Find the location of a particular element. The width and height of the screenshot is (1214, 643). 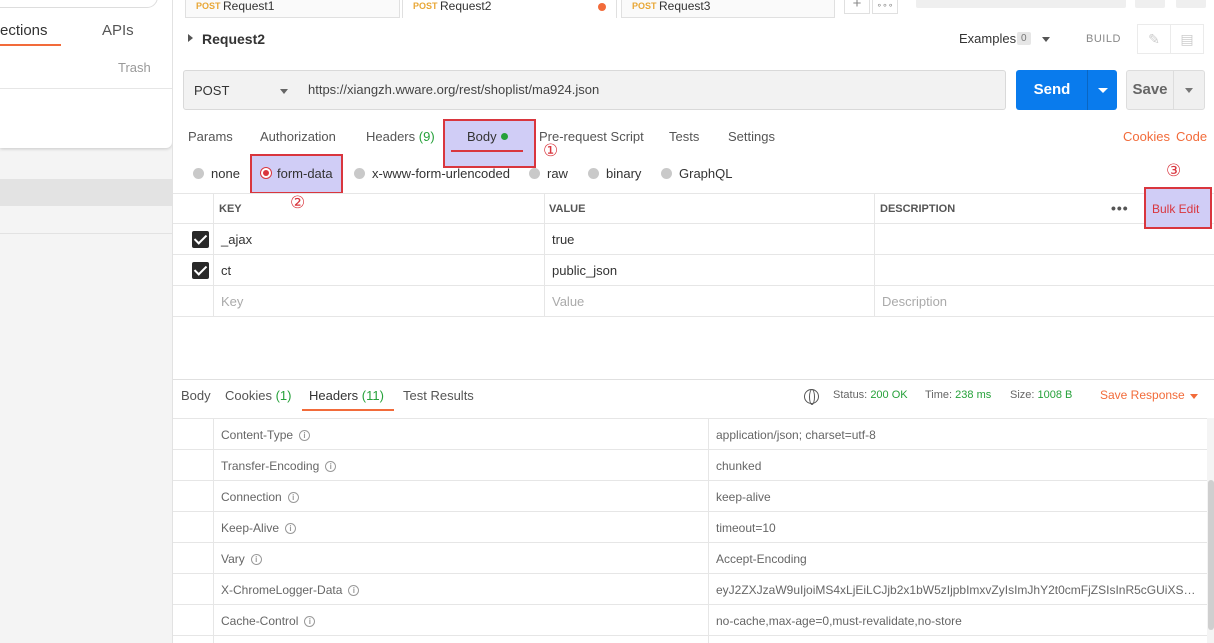

response-tab-body: Body is located at coordinates (196, 395).